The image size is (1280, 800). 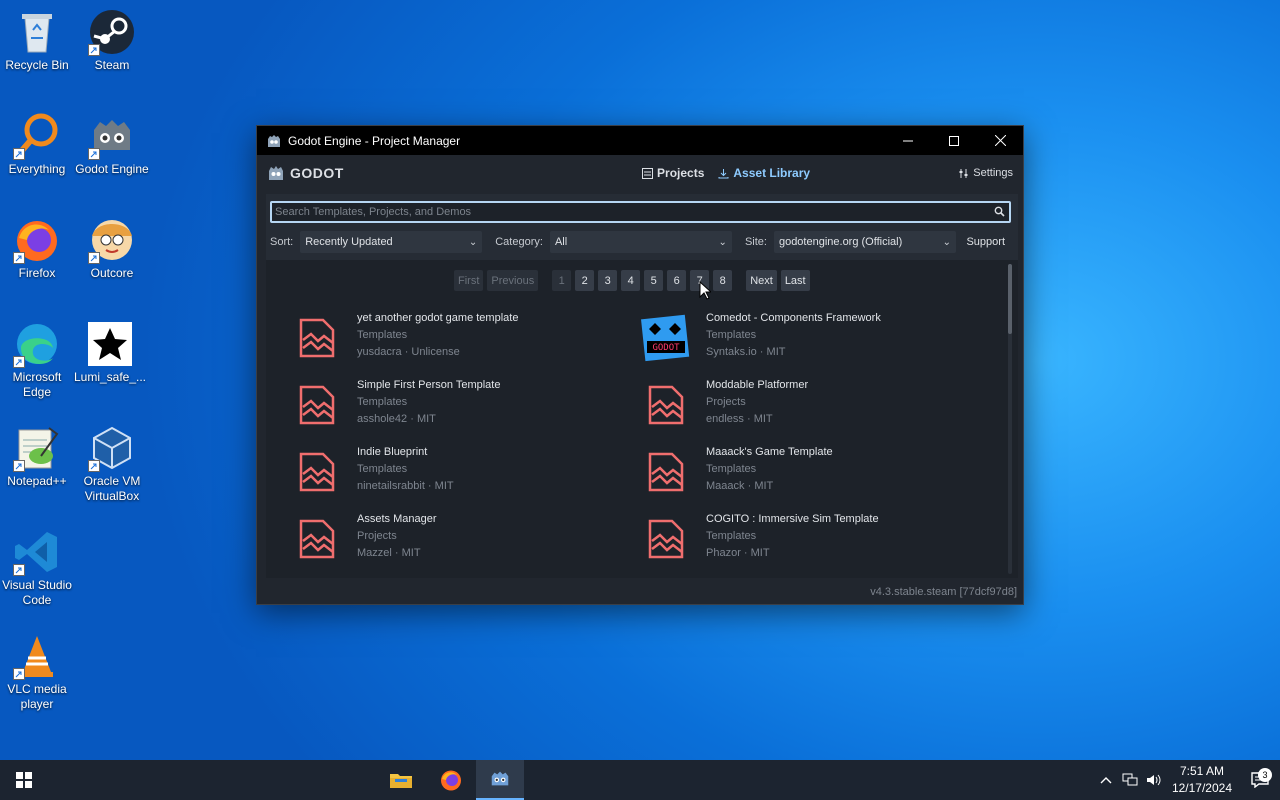 I want to click on tab-asset-library: Asset Library, so click(x=764, y=173).